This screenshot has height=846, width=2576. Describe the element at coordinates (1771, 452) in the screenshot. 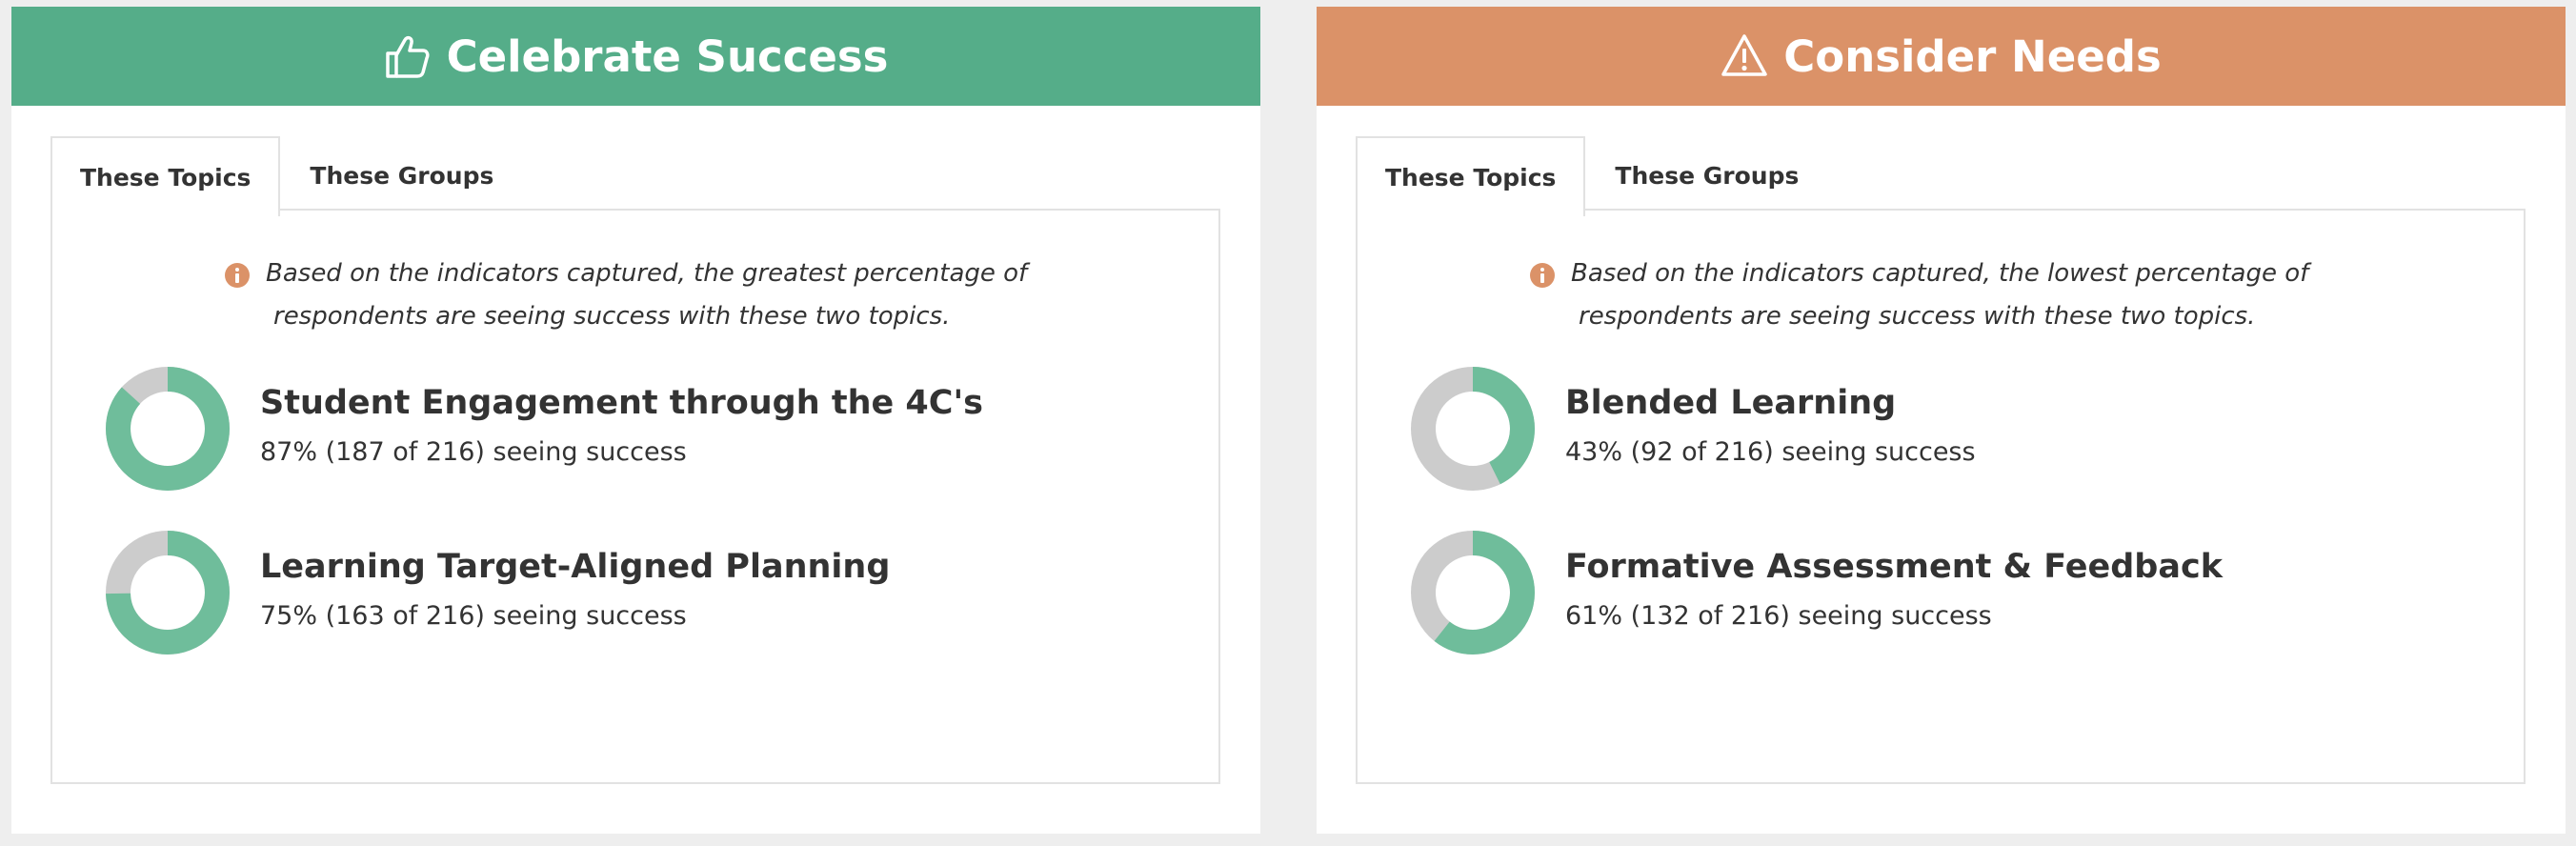

I see `topic-stat: 43% (92 of 216) seeing success` at that location.